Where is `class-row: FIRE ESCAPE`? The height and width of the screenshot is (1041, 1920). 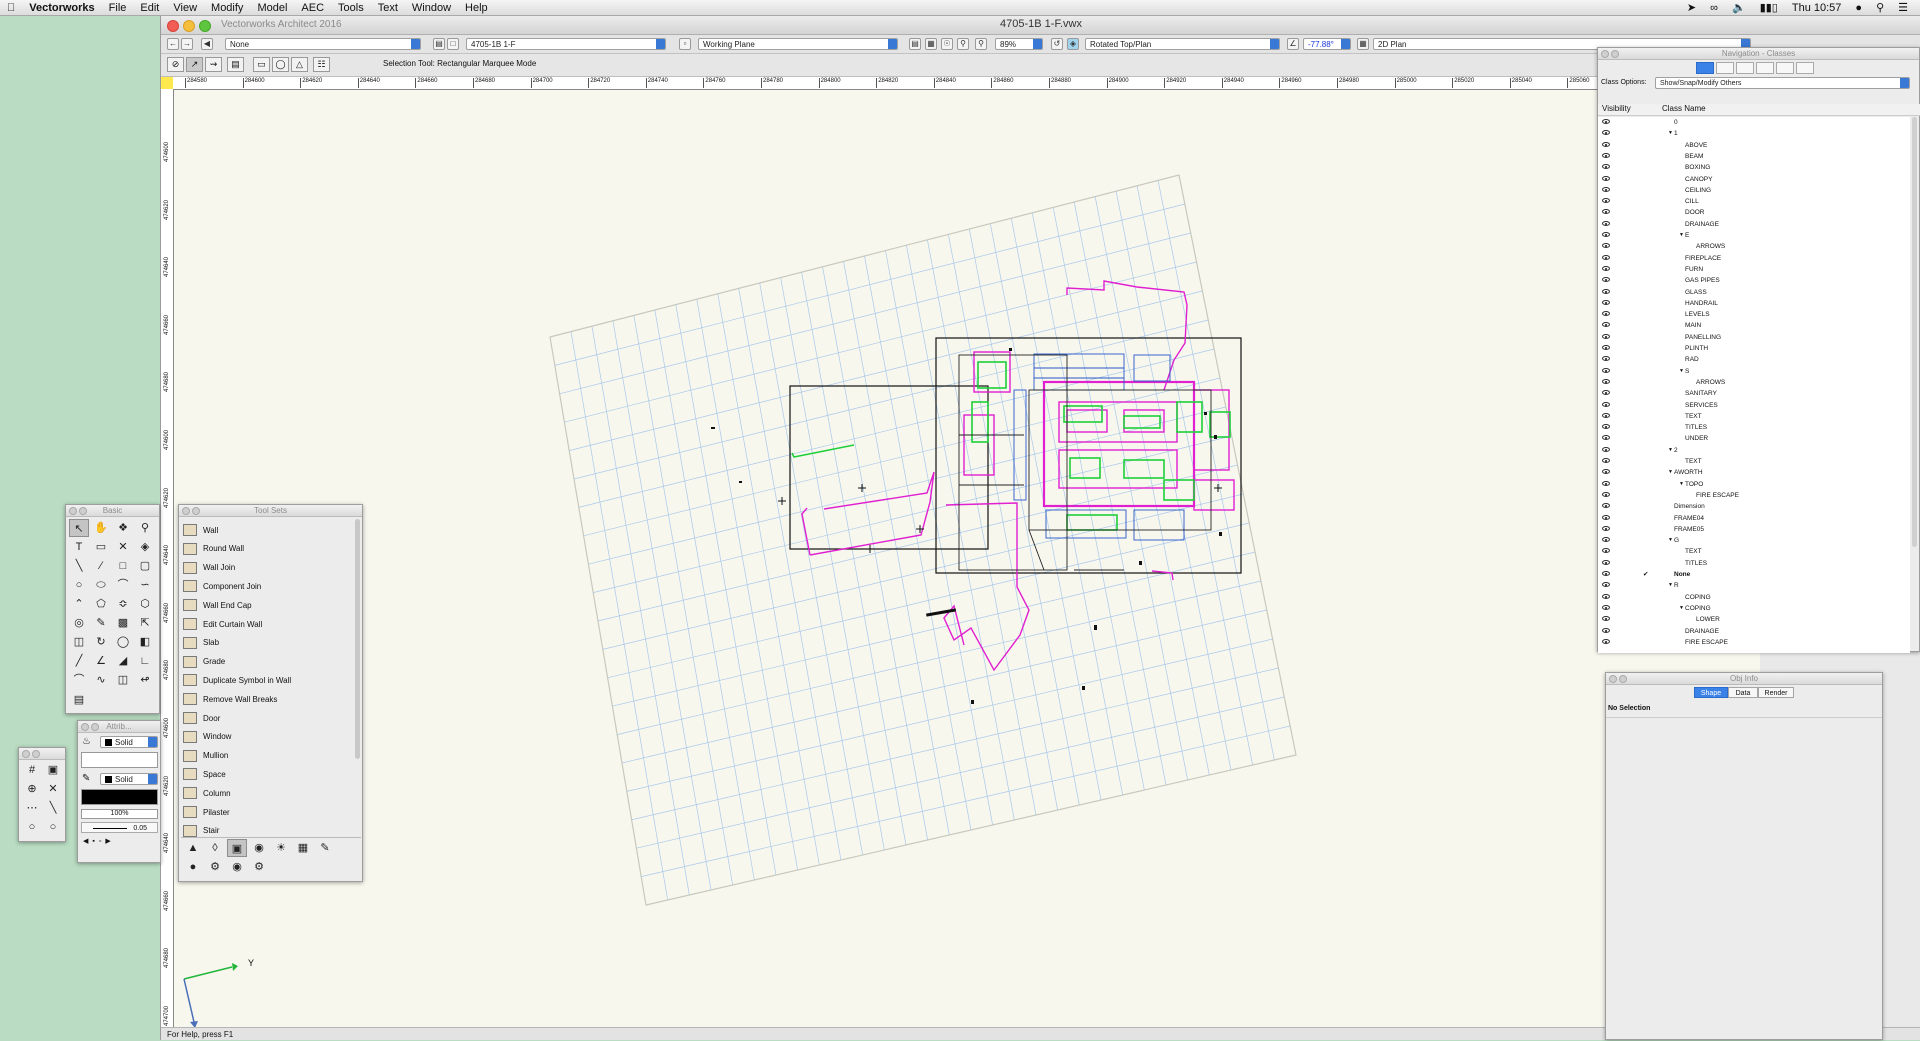
class-row: FIRE ESCAPE is located at coordinates (1753, 642).